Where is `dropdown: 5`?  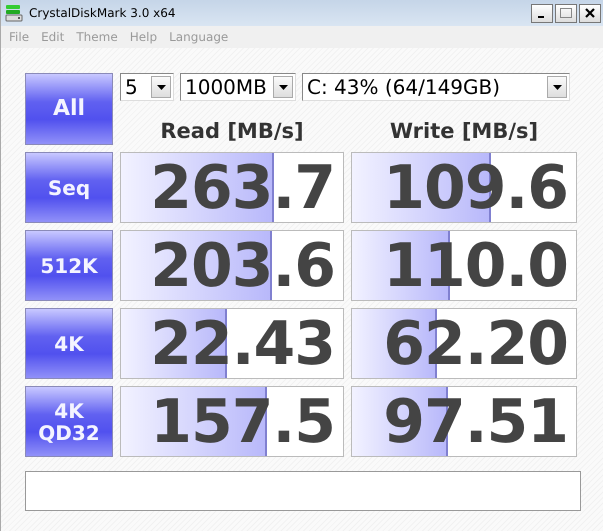 dropdown: 5 is located at coordinates (147, 87).